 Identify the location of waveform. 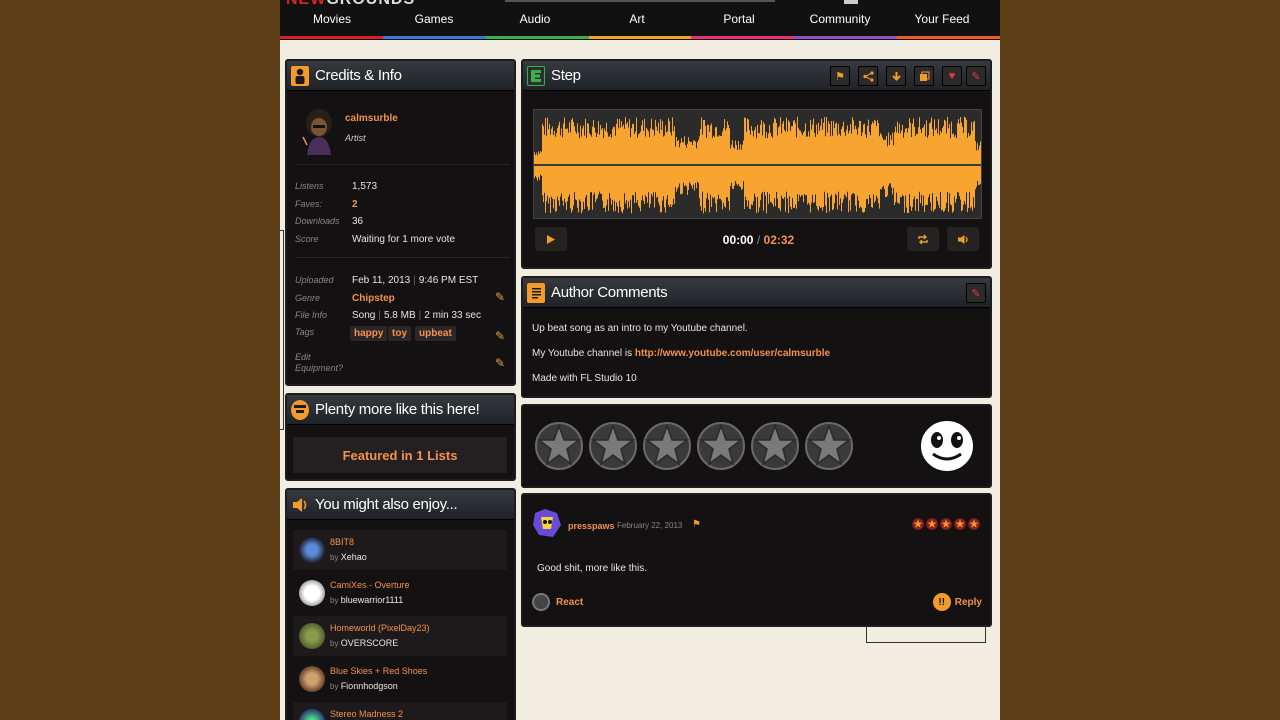
(757, 164).